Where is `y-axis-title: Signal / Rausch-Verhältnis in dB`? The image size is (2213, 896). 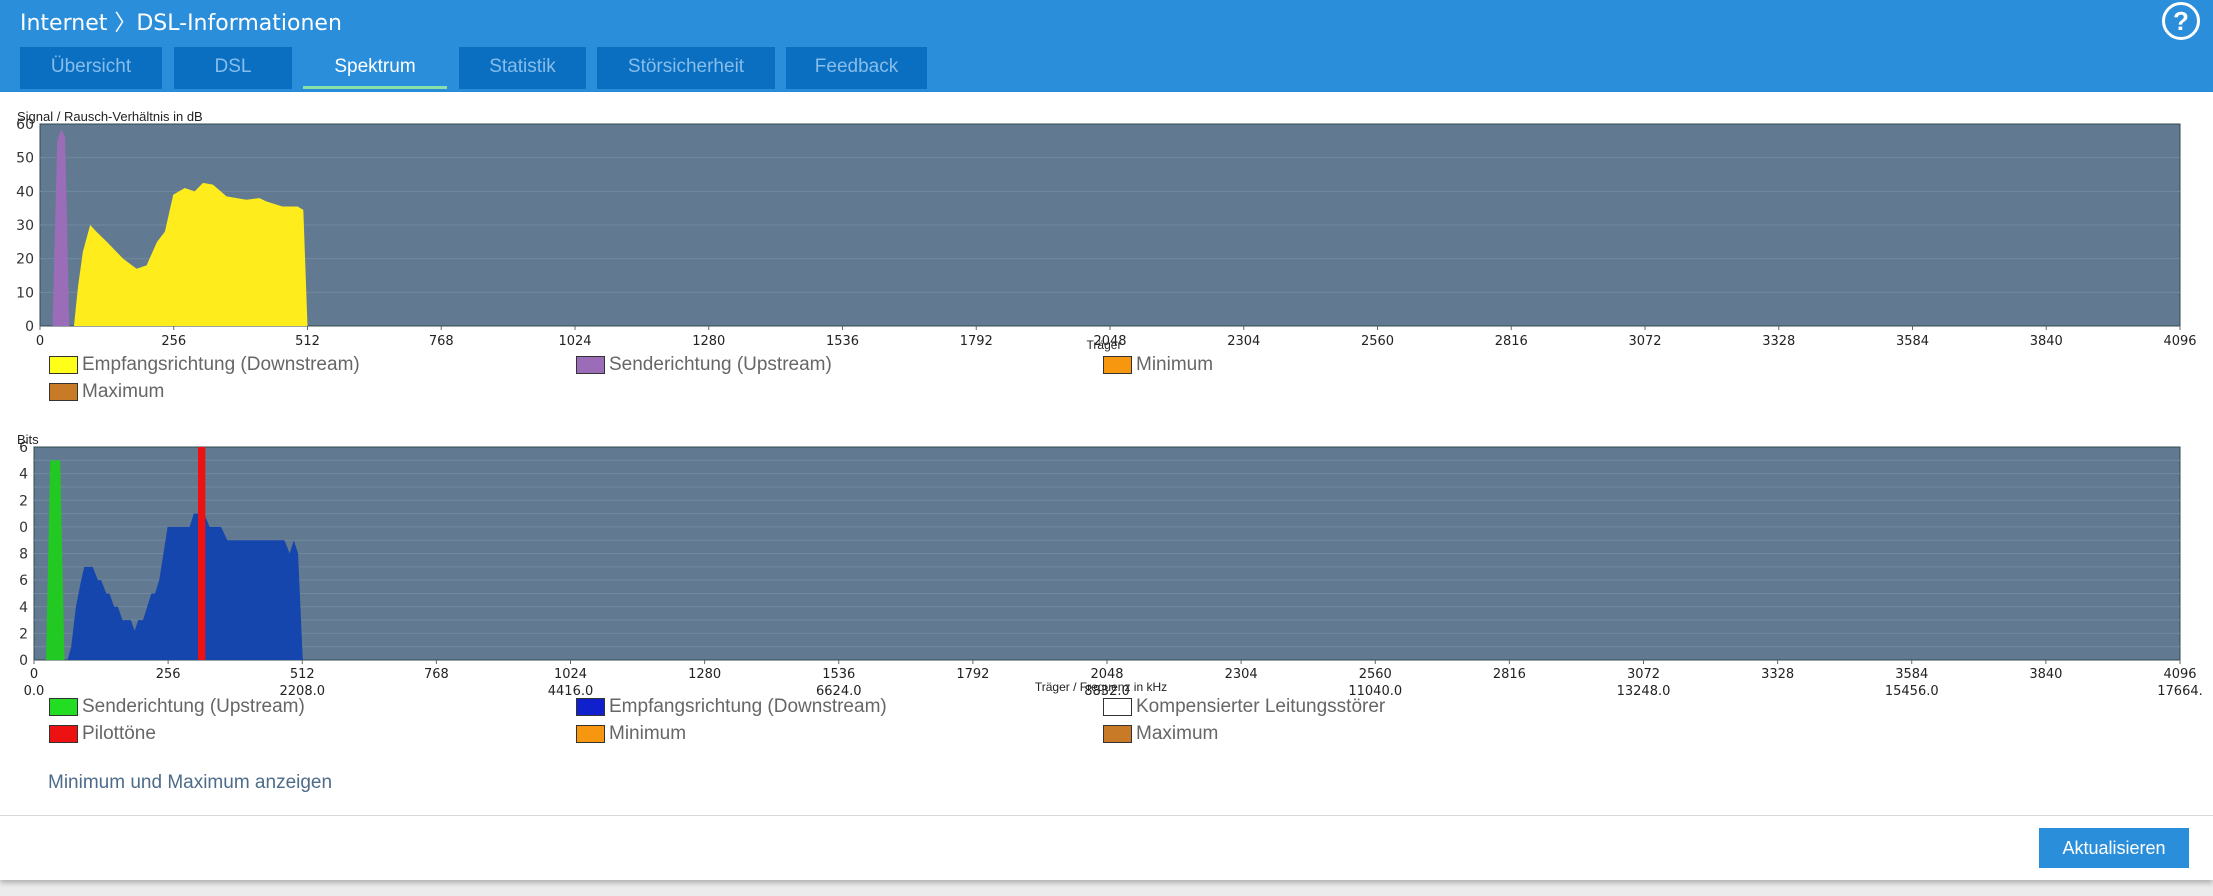
y-axis-title: Signal / Rausch-Verhältnis in dB is located at coordinates (110, 116).